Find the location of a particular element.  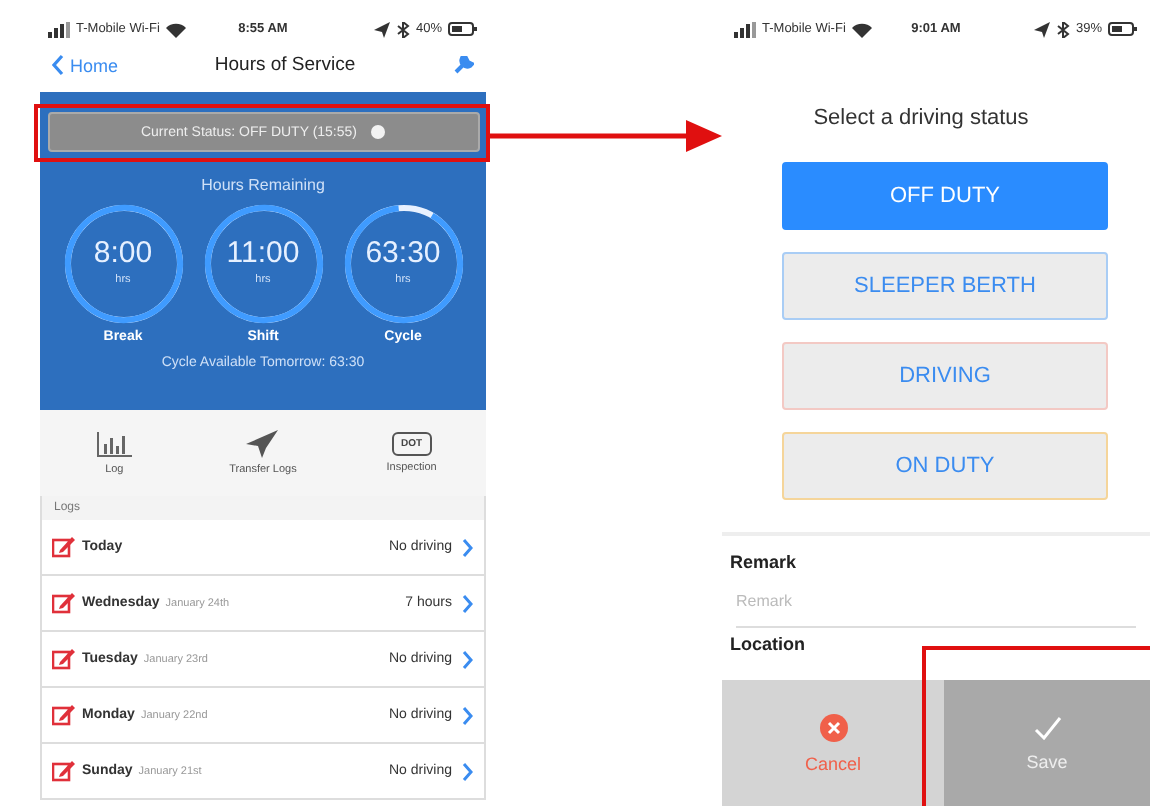

back-chevron-icon is located at coordinates (58, 65).